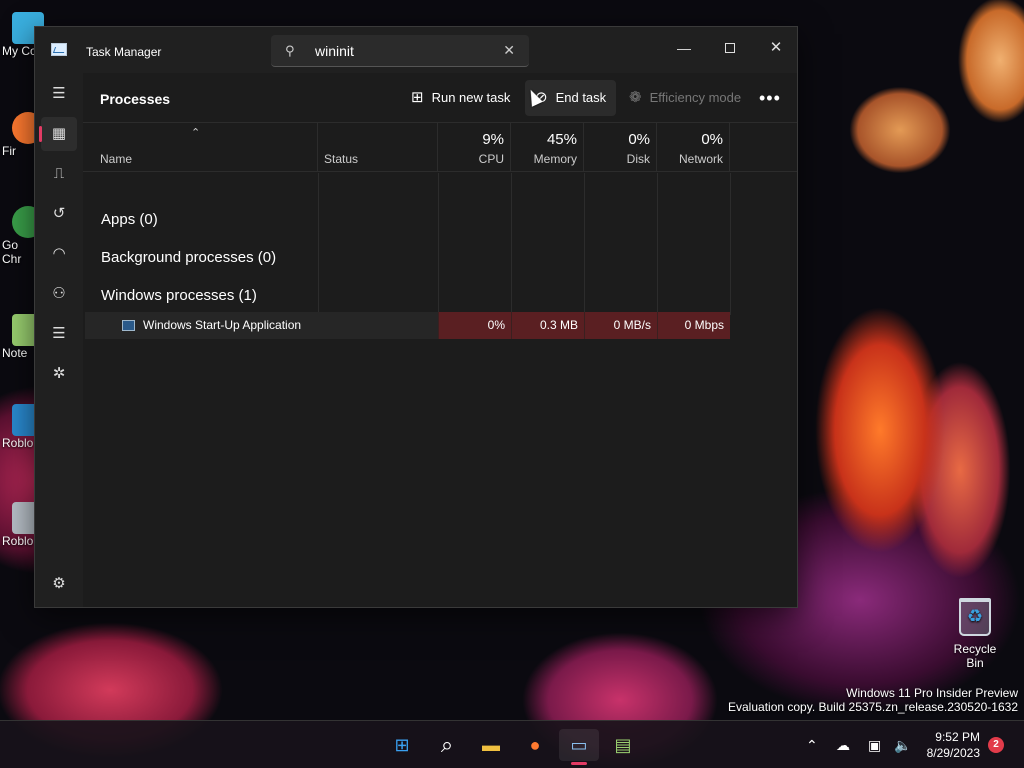 The image size is (1024, 768). I want to click on recycle-bin-icon, so click(975, 617).